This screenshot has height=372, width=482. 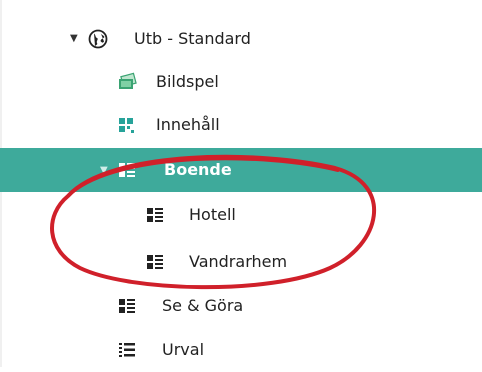 What do you see at coordinates (128, 80) in the screenshot?
I see `slideshow-icon` at bounding box center [128, 80].